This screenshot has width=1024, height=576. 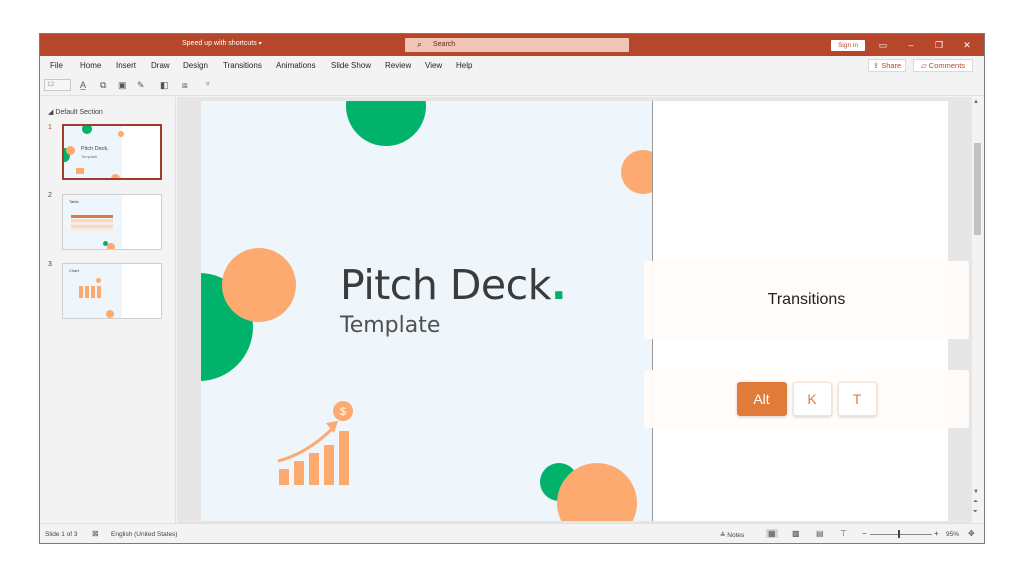 What do you see at coordinates (208, 85) in the screenshot?
I see `more-options-icon: ▿` at bounding box center [208, 85].